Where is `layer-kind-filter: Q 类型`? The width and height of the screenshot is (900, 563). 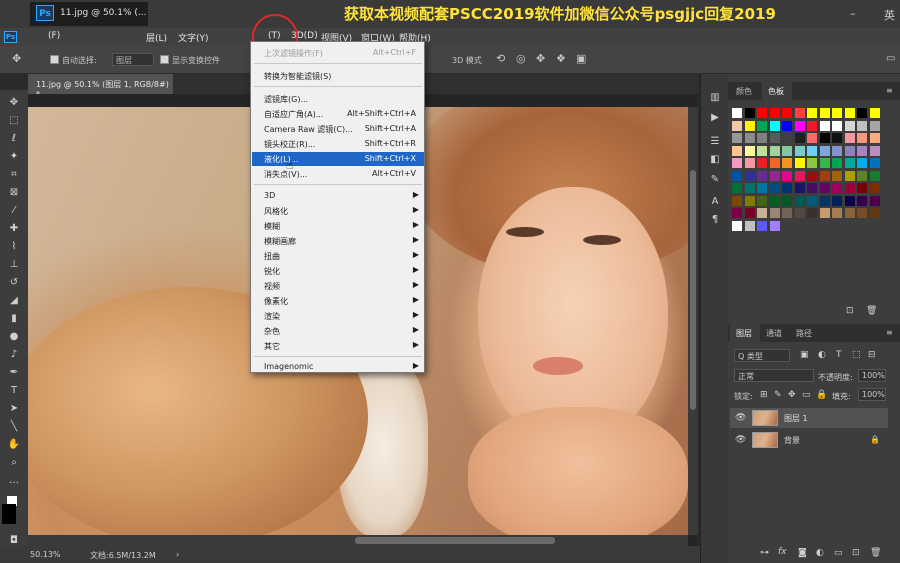
layer-kind-filter: Q 类型 is located at coordinates (762, 355).